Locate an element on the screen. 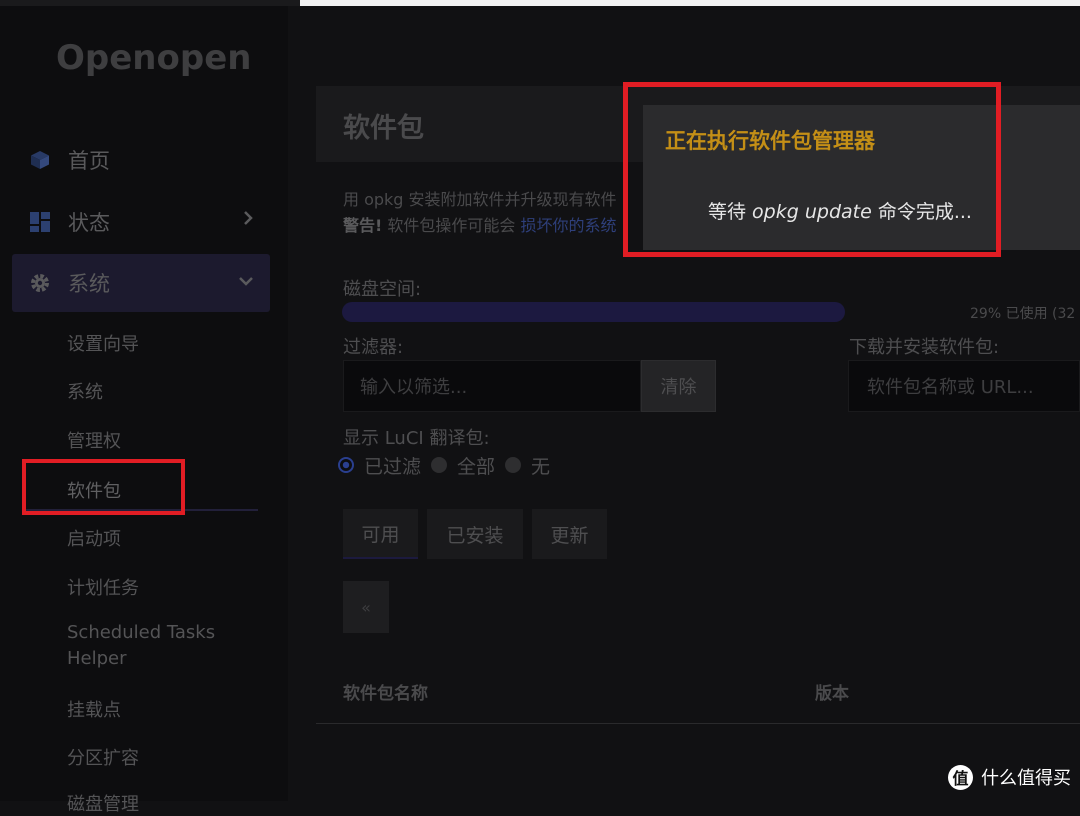 This screenshot has height=816, width=1080. warning-link: 损坏你的系统 is located at coordinates (569, 225).